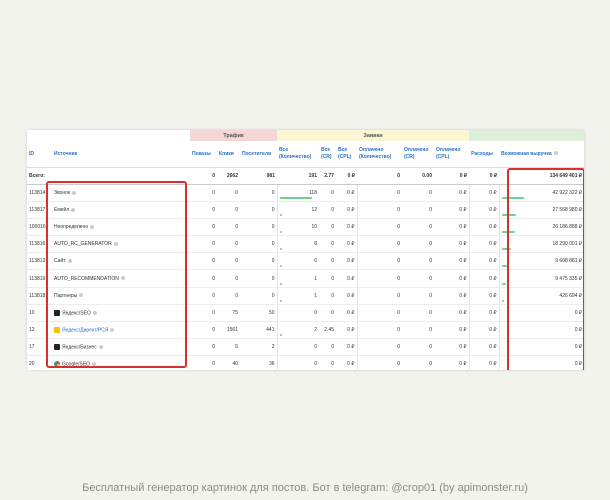  What do you see at coordinates (346, 154) in the screenshot?
I see `col-all-cpl: Все (CPL)` at bounding box center [346, 154].